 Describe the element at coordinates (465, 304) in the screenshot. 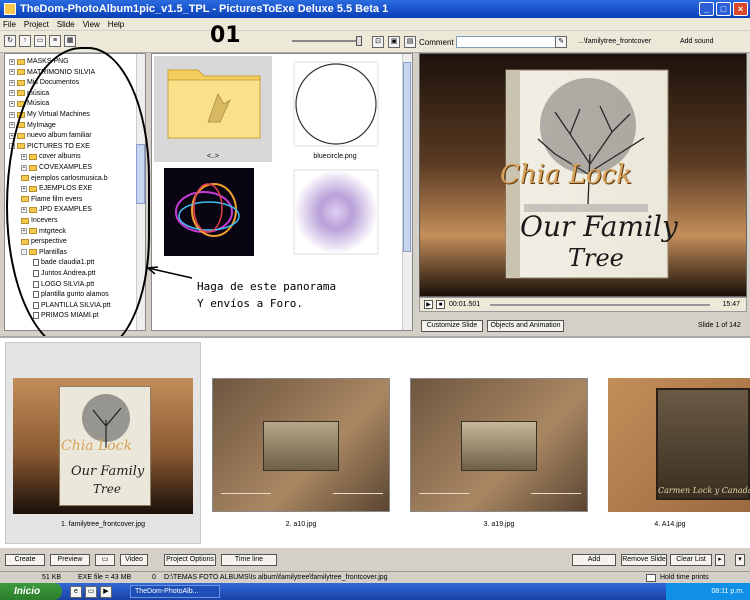

I see `current-time: 00:01.501` at that location.